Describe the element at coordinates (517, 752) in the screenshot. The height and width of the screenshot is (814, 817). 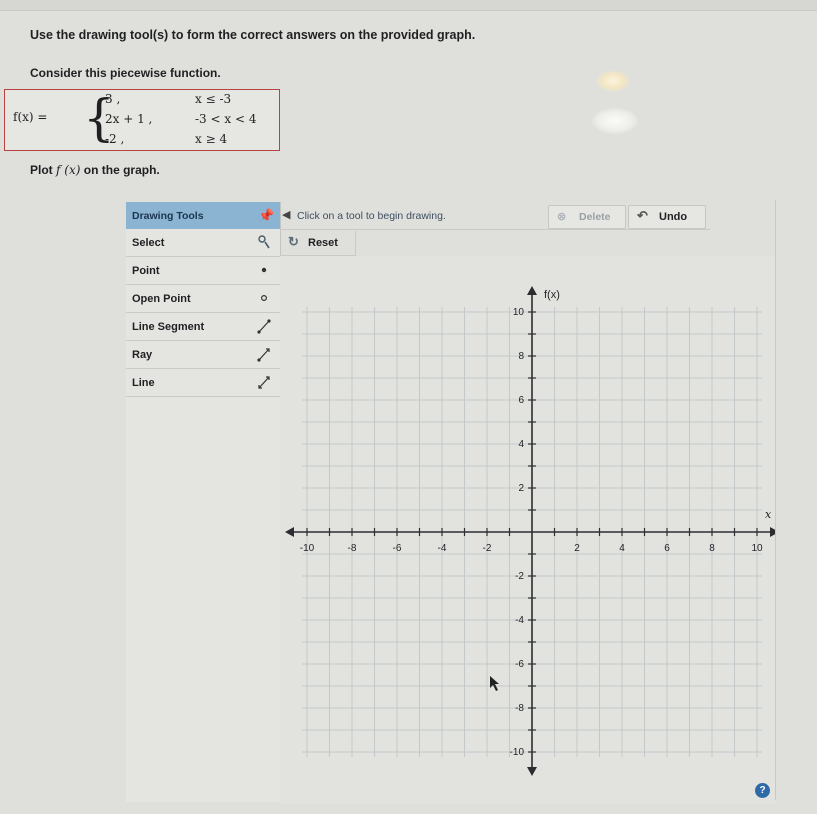
I see `y-tick-label: -10` at that location.